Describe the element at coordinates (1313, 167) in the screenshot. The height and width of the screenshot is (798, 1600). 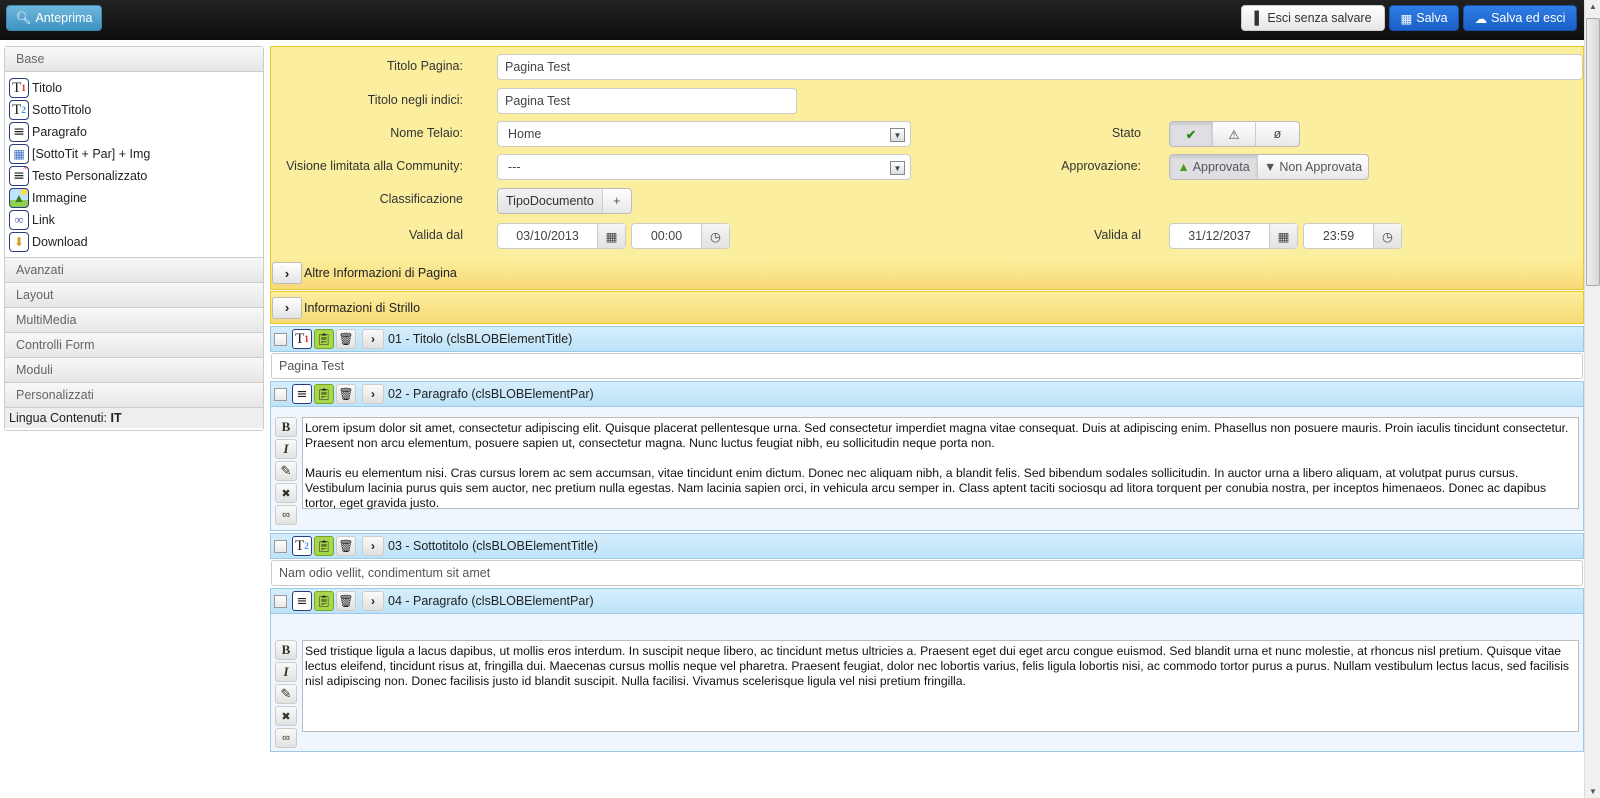
I see `not-approved-button: ▼ Non Approvata` at that location.